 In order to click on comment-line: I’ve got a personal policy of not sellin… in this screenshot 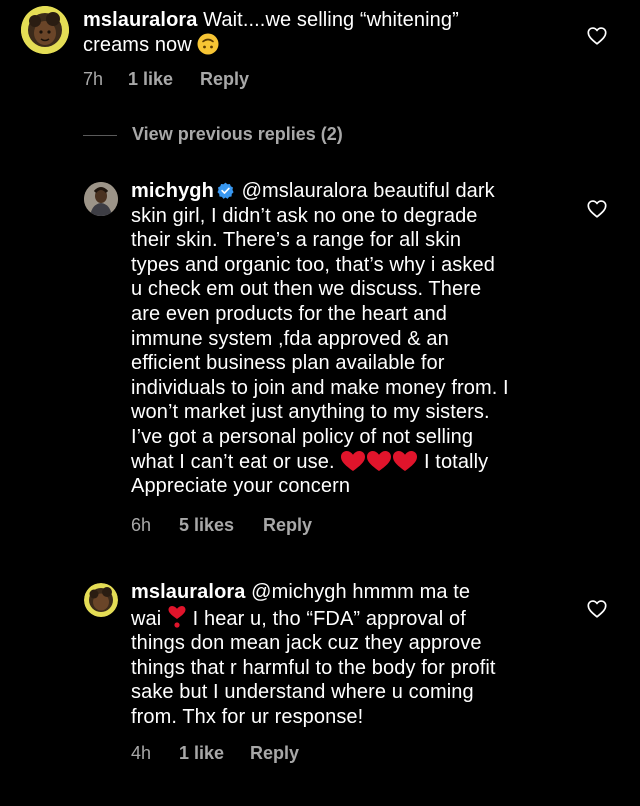, I will do `click(302, 436)`.